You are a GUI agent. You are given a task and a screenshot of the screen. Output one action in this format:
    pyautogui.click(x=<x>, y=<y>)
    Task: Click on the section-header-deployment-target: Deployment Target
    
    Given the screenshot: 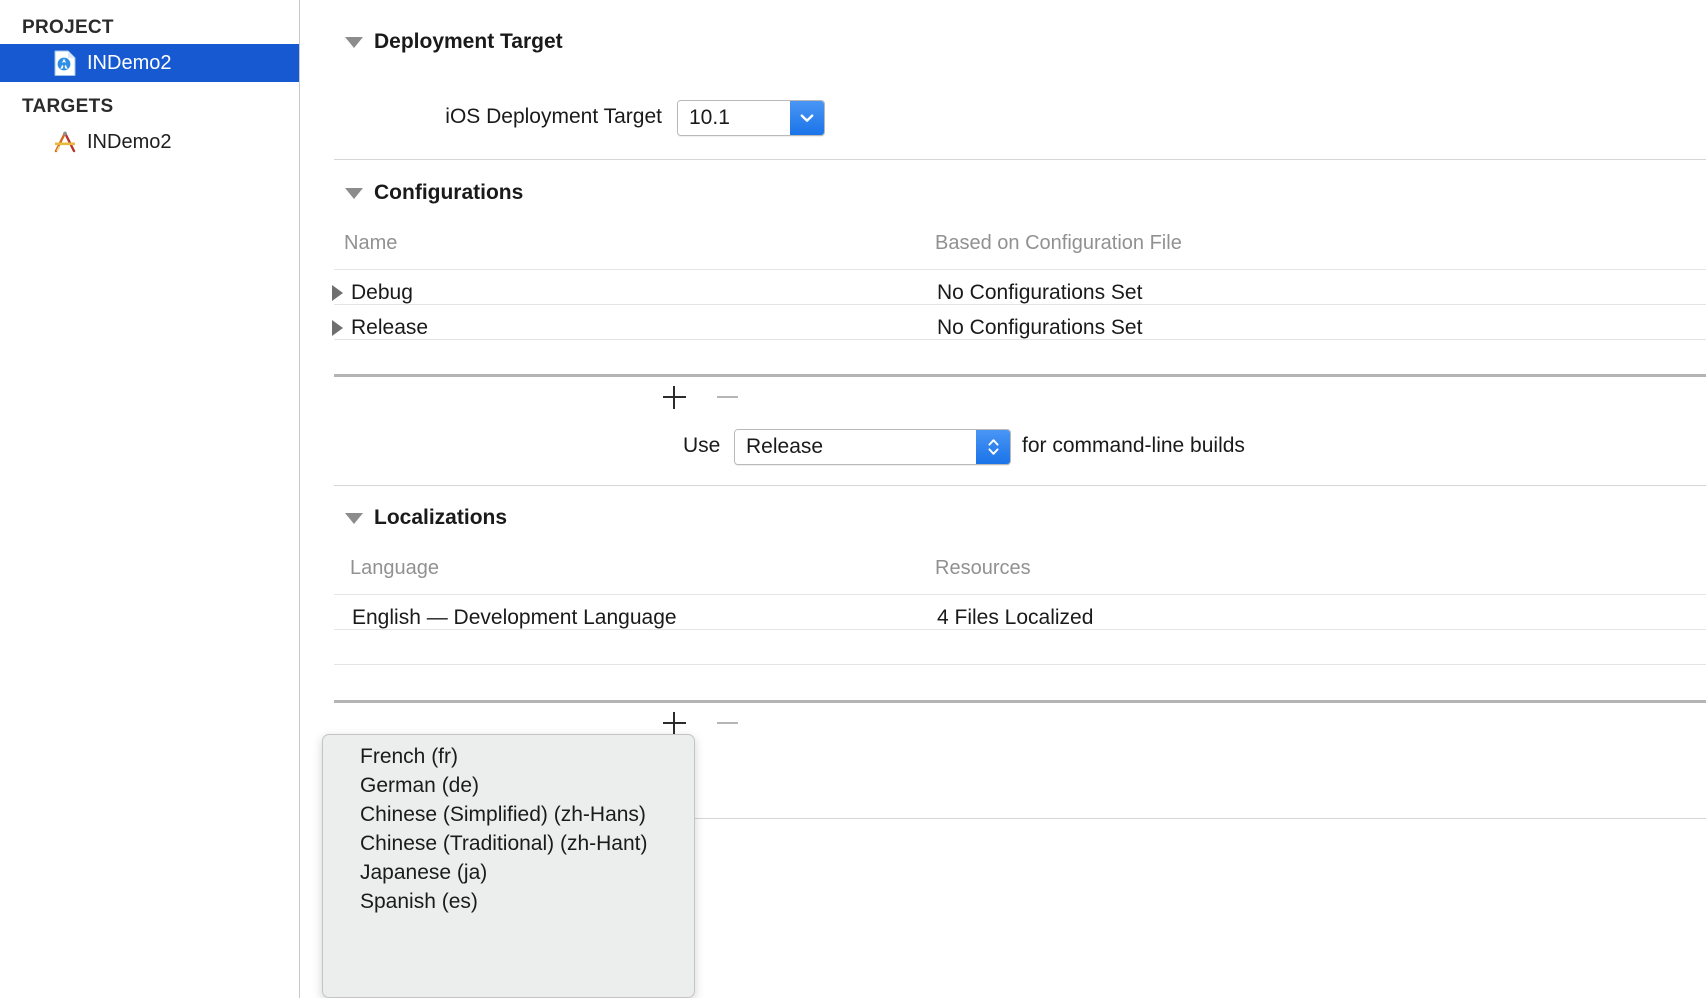 What is the action you would take?
    pyautogui.click(x=454, y=42)
    